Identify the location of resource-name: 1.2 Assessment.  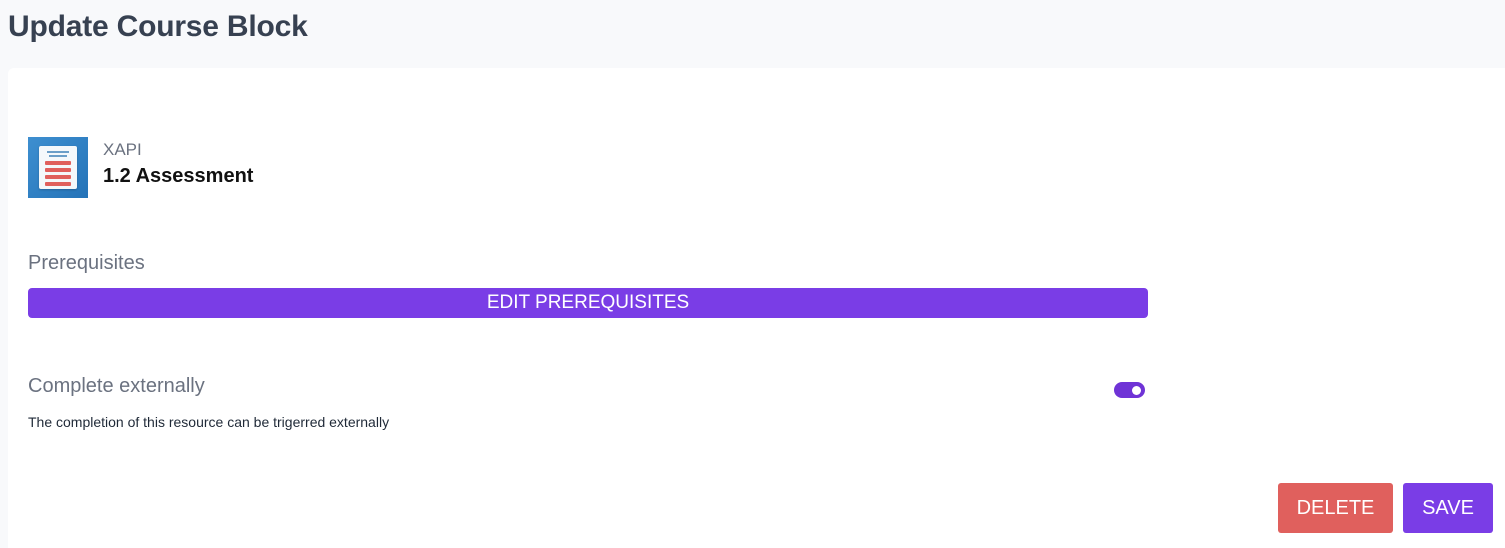
(178, 176).